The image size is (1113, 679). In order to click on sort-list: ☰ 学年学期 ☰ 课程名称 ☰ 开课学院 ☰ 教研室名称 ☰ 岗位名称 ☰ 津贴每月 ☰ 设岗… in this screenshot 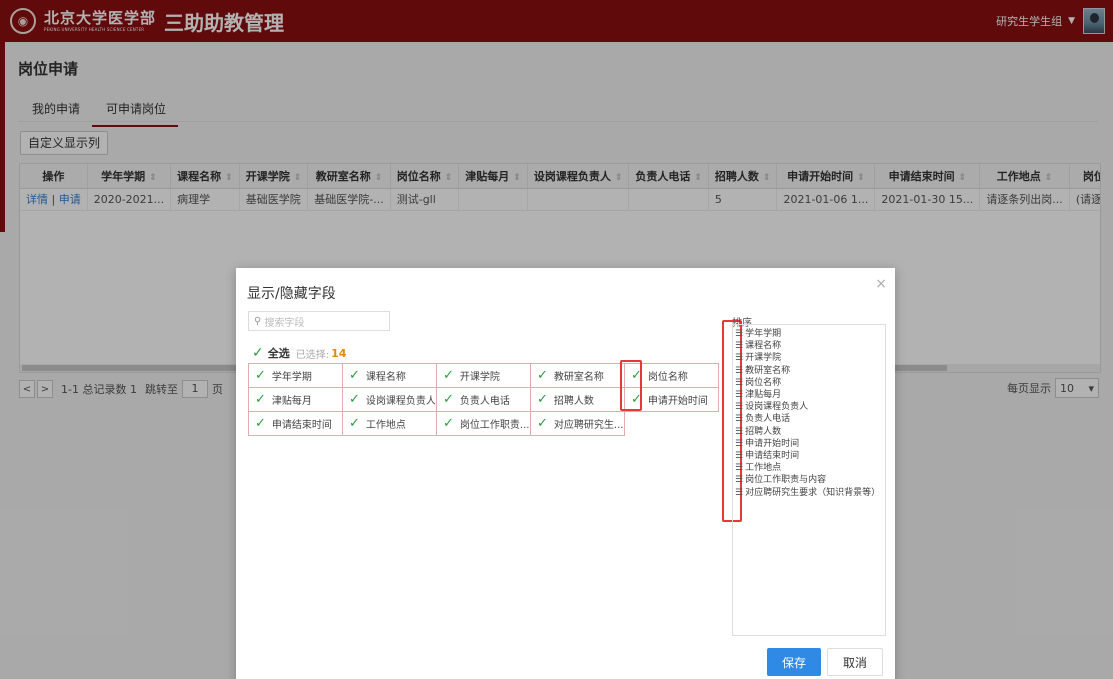, I will do `click(809, 480)`.